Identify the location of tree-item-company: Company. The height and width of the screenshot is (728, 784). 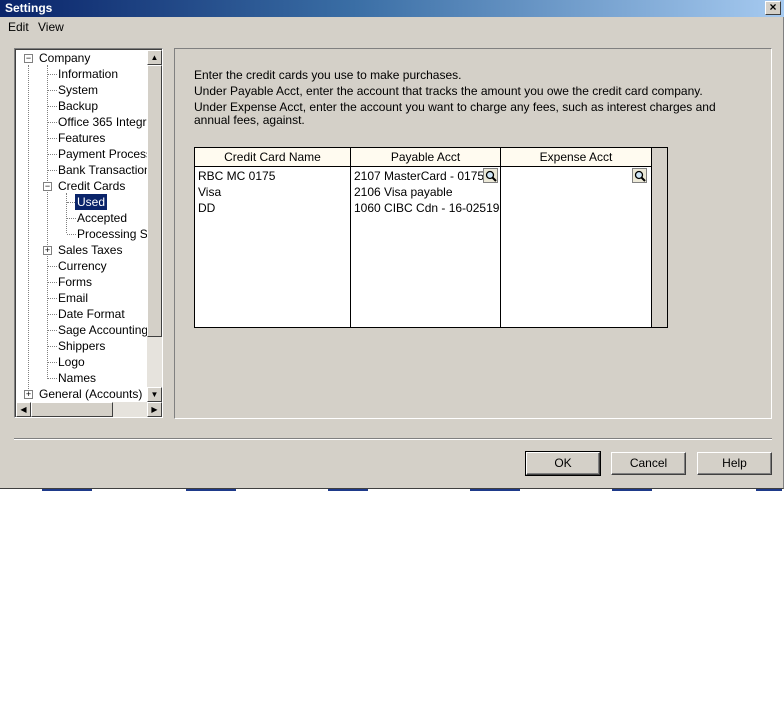
(64, 58).